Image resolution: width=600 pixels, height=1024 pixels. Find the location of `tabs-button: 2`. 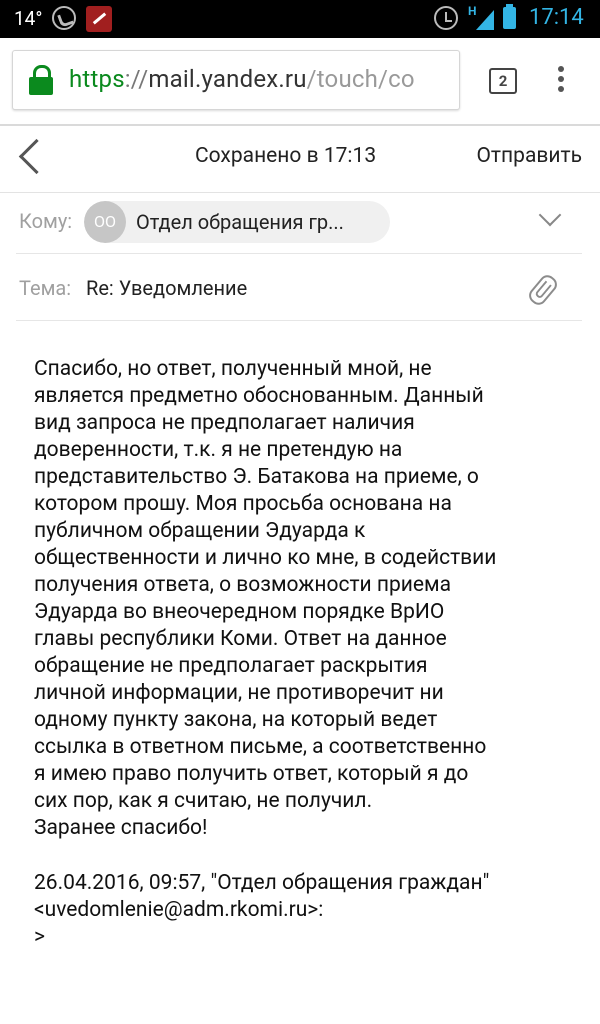

tabs-button: 2 is located at coordinates (503, 81).